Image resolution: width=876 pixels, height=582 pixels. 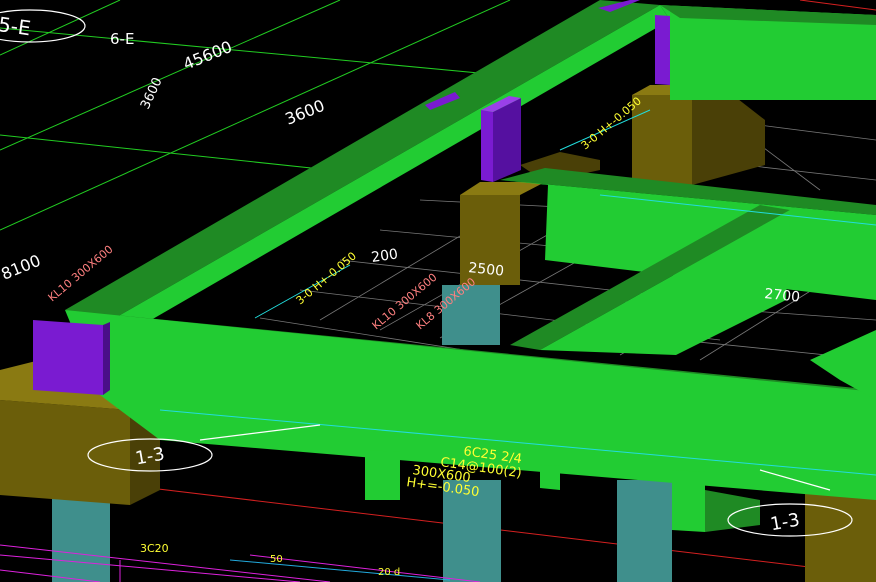 What do you see at coordinates (122, 39) in the screenshot?
I see `axis-label-6e: 6-E` at bounding box center [122, 39].